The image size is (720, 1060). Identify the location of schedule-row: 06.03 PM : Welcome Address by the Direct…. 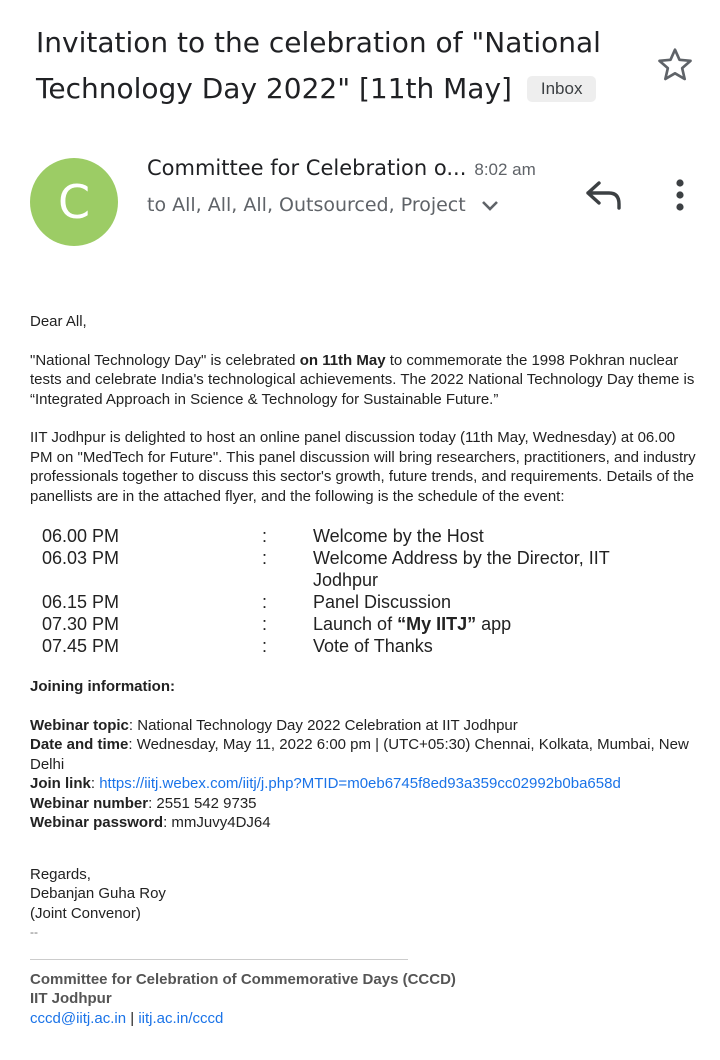
(364, 569).